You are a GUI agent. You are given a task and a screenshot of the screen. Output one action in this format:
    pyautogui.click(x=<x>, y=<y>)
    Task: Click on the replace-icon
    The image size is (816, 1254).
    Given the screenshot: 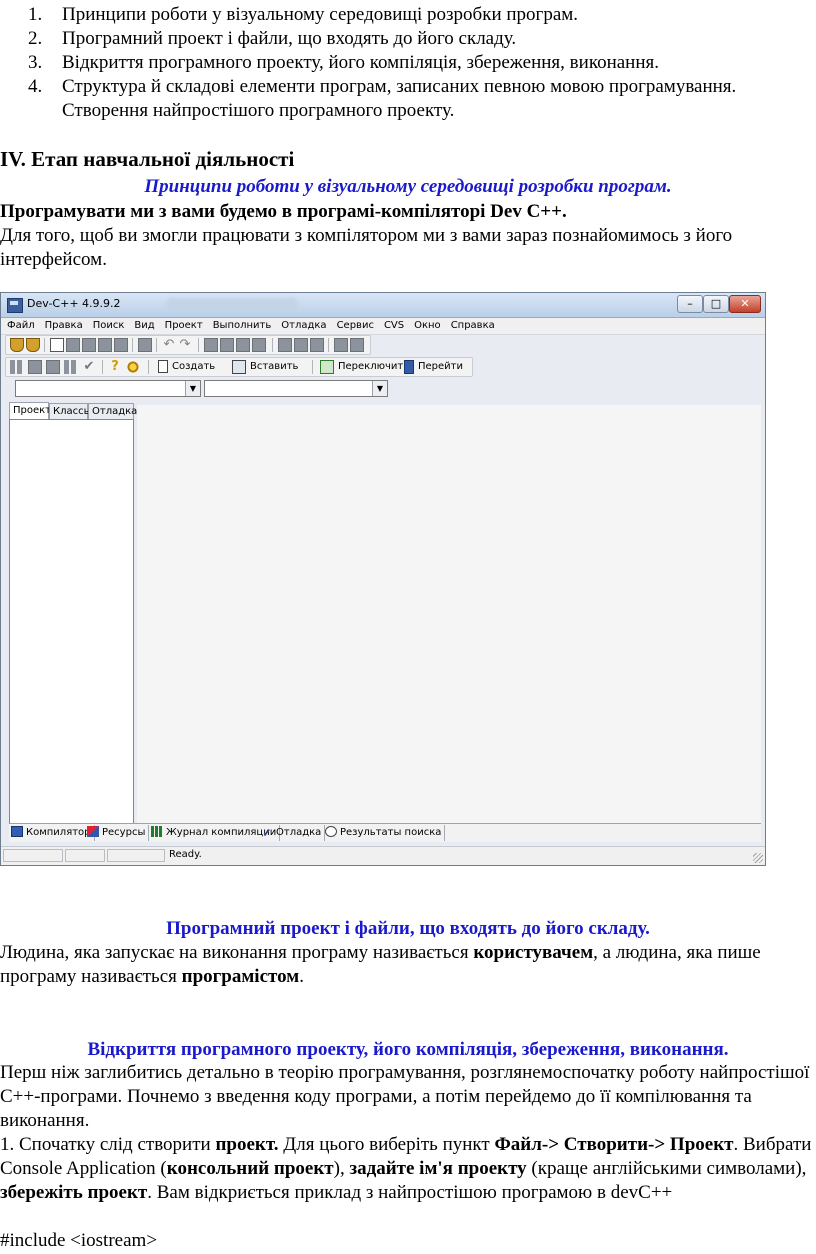 What is the action you would take?
    pyautogui.click(x=227, y=345)
    